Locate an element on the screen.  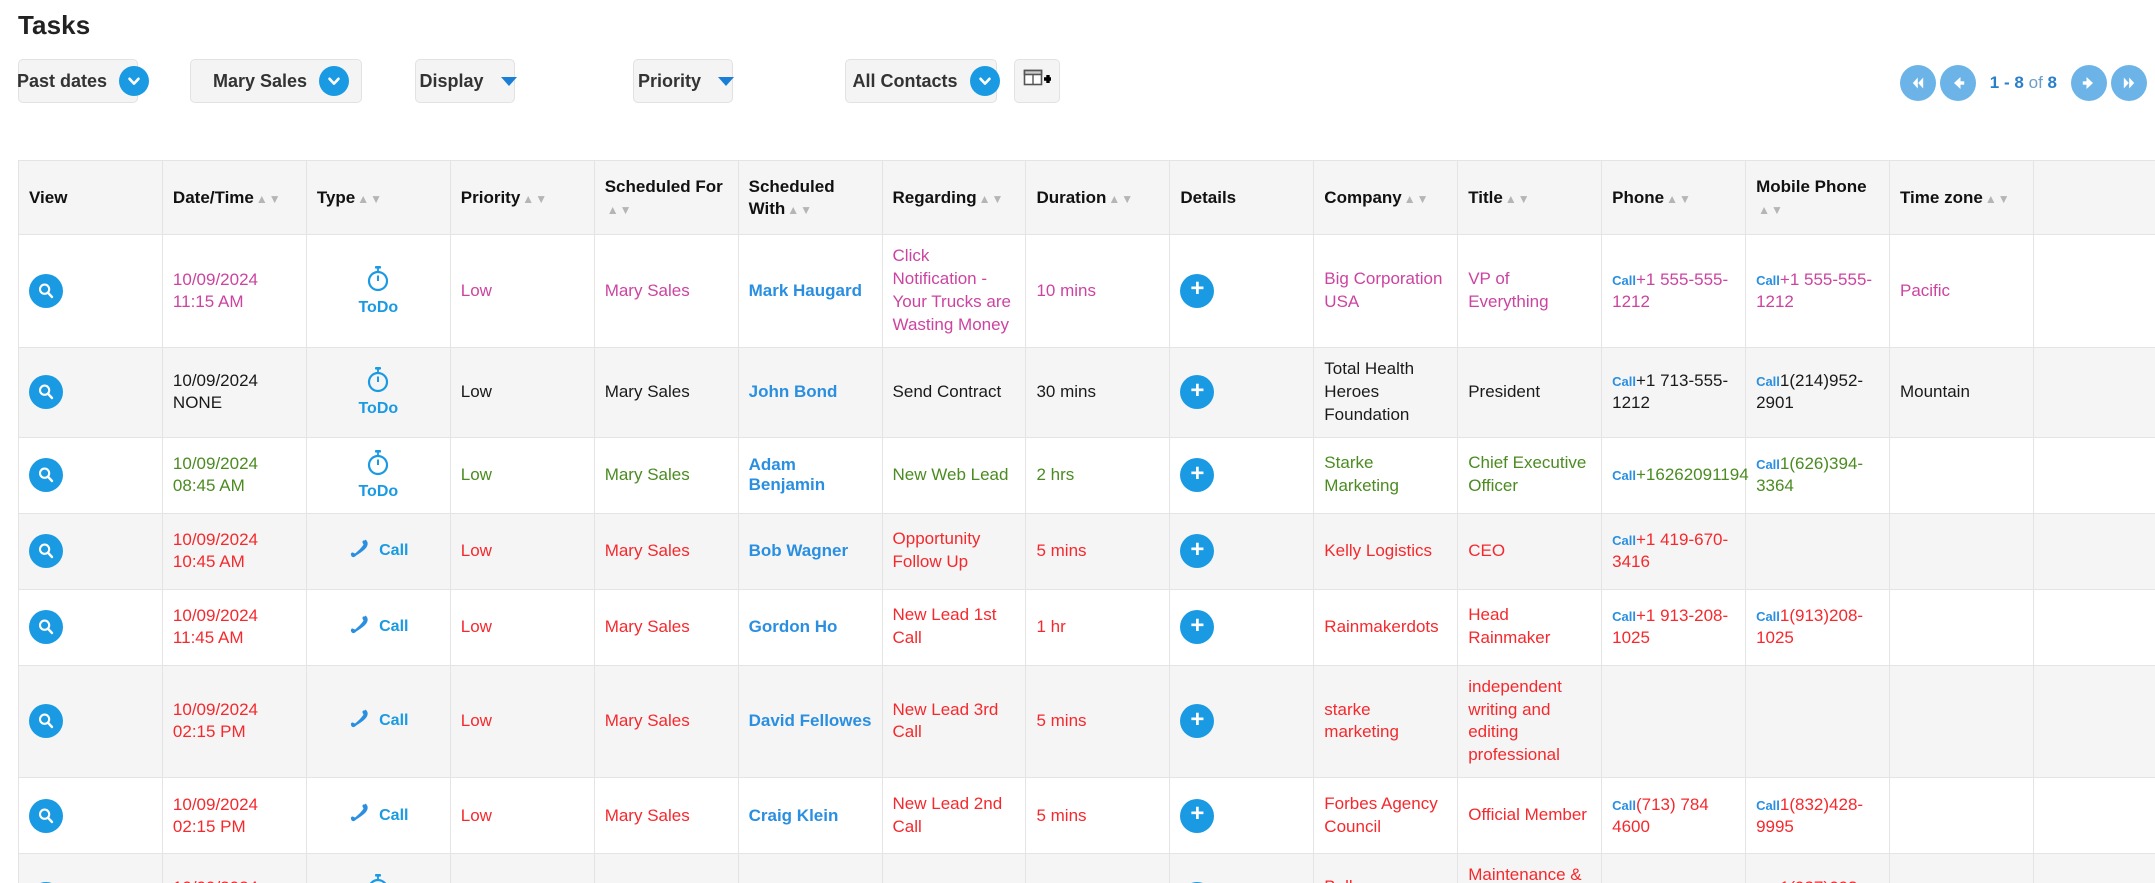
mobile-phone-cell: Call+1 555-555-1212 is located at coordinates (1817, 291).